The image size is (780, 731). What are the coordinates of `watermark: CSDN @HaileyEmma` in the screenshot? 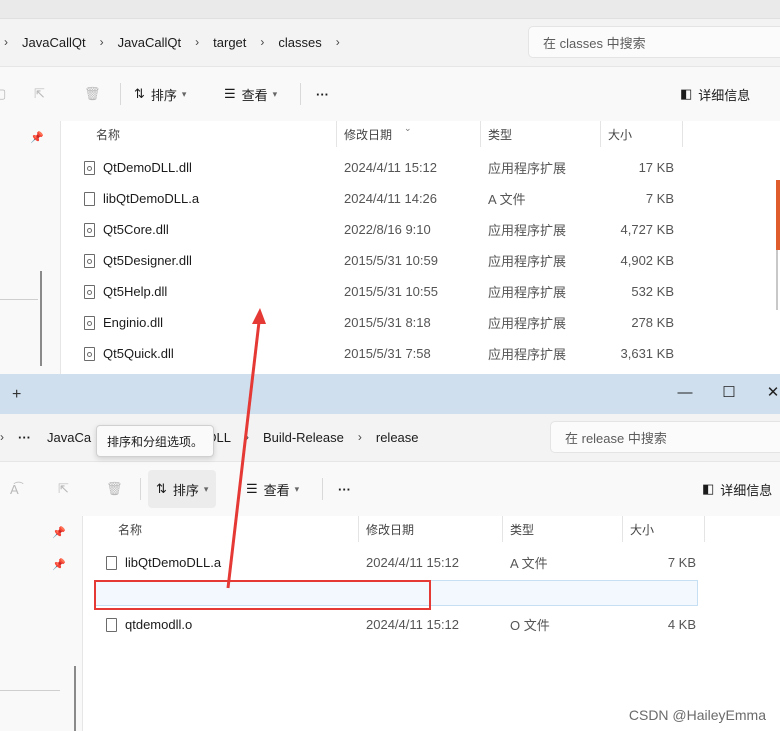 It's located at (697, 715).